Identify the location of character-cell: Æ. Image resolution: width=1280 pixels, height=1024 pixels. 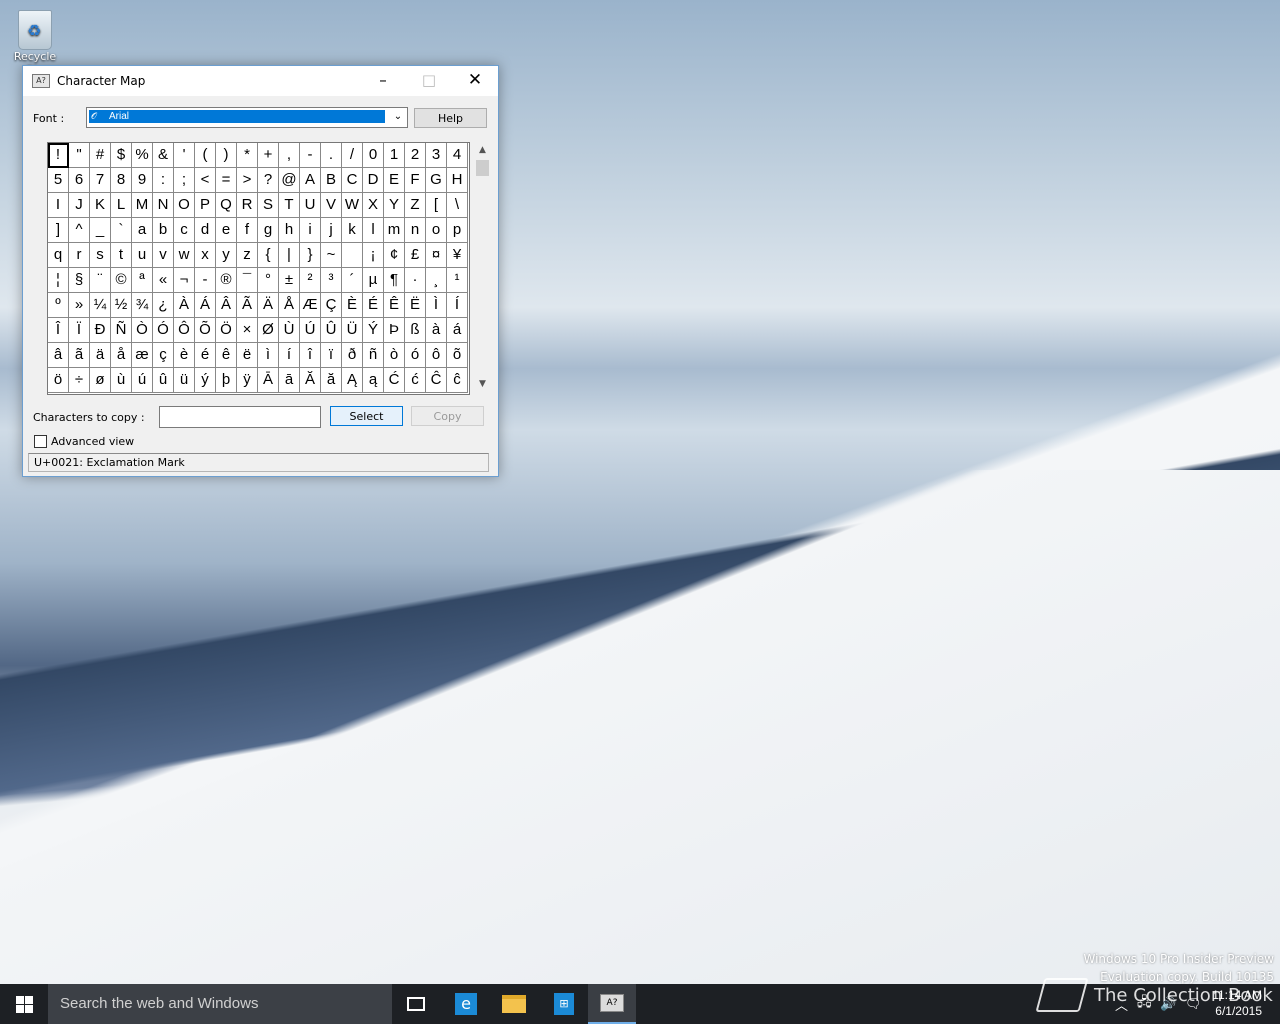
(310, 305).